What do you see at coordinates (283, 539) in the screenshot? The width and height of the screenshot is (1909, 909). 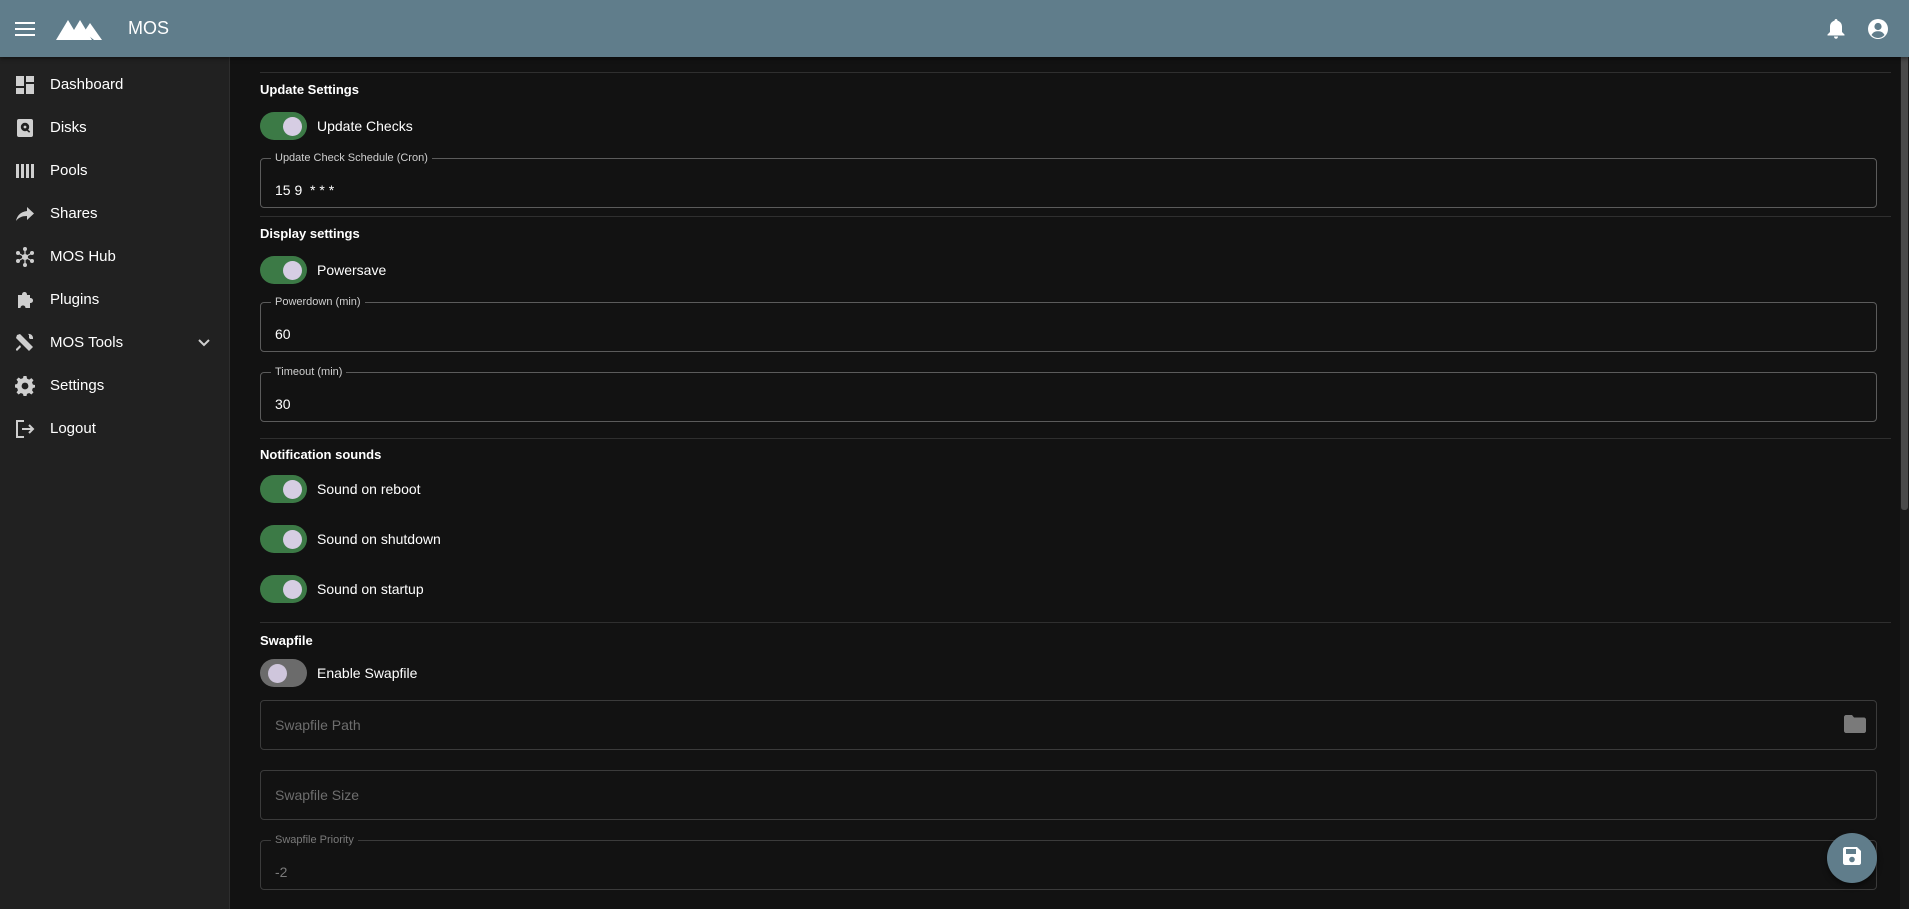 I see `sound-shutdown-toggle` at bounding box center [283, 539].